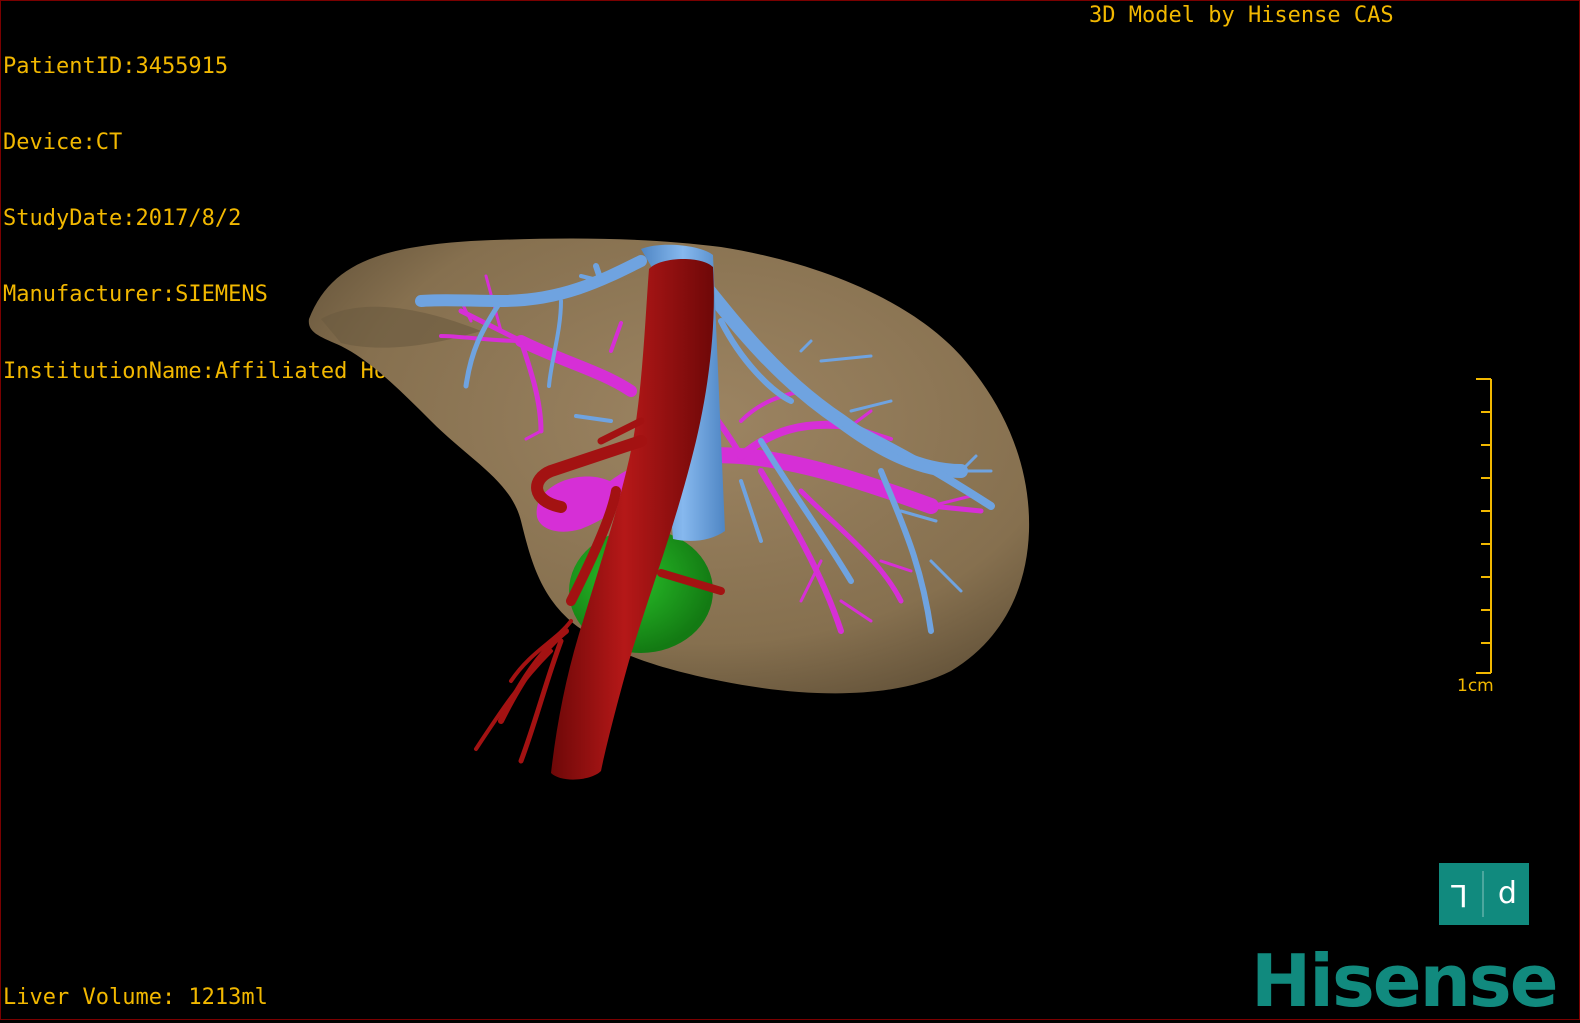 Image resolution: width=1580 pixels, height=1023 pixels. I want to click on orientation-right-glyph: d, so click(1507, 893).